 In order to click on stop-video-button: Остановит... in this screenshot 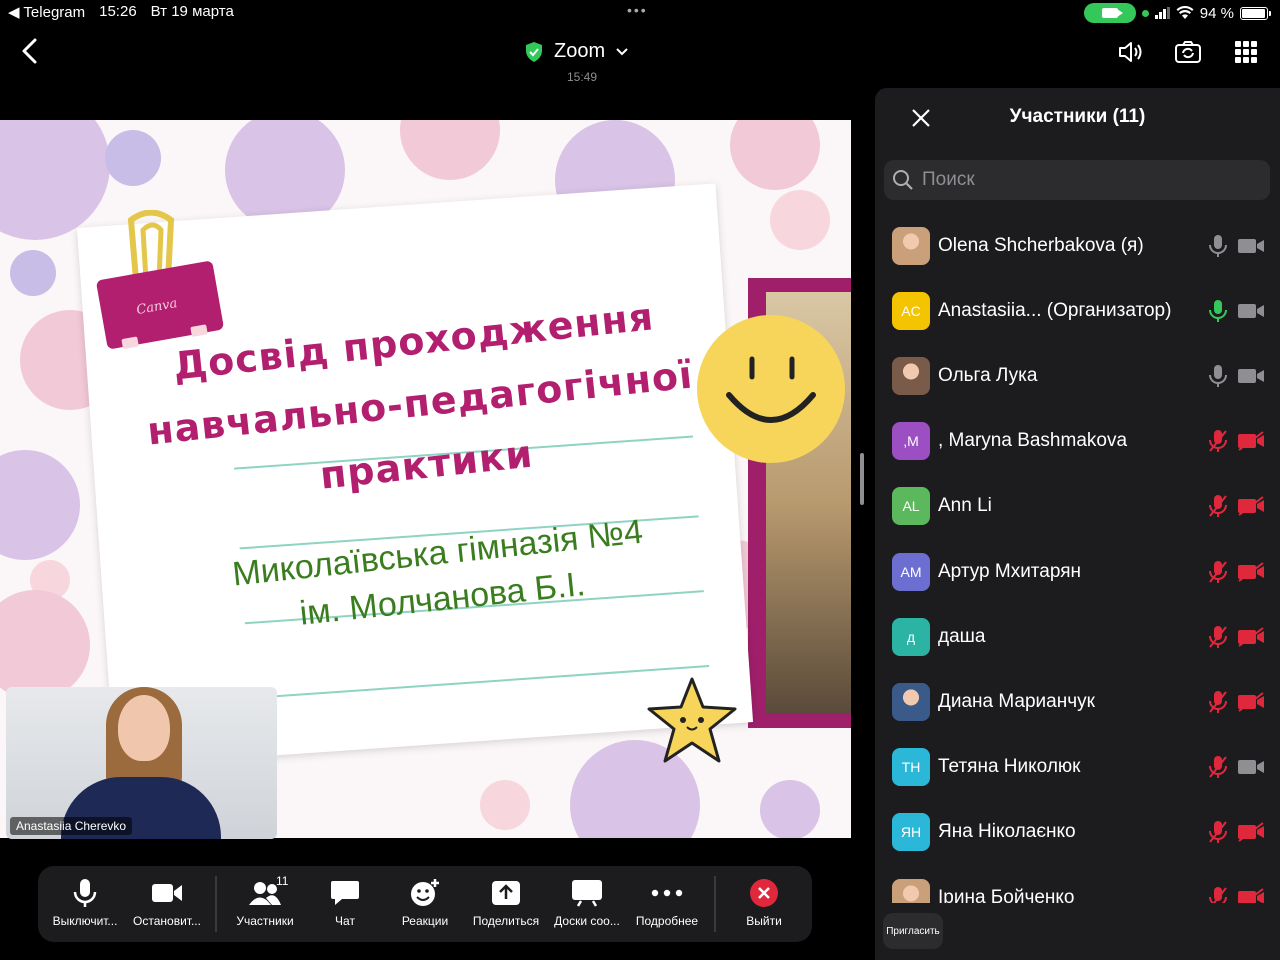, I will do `click(167, 902)`.